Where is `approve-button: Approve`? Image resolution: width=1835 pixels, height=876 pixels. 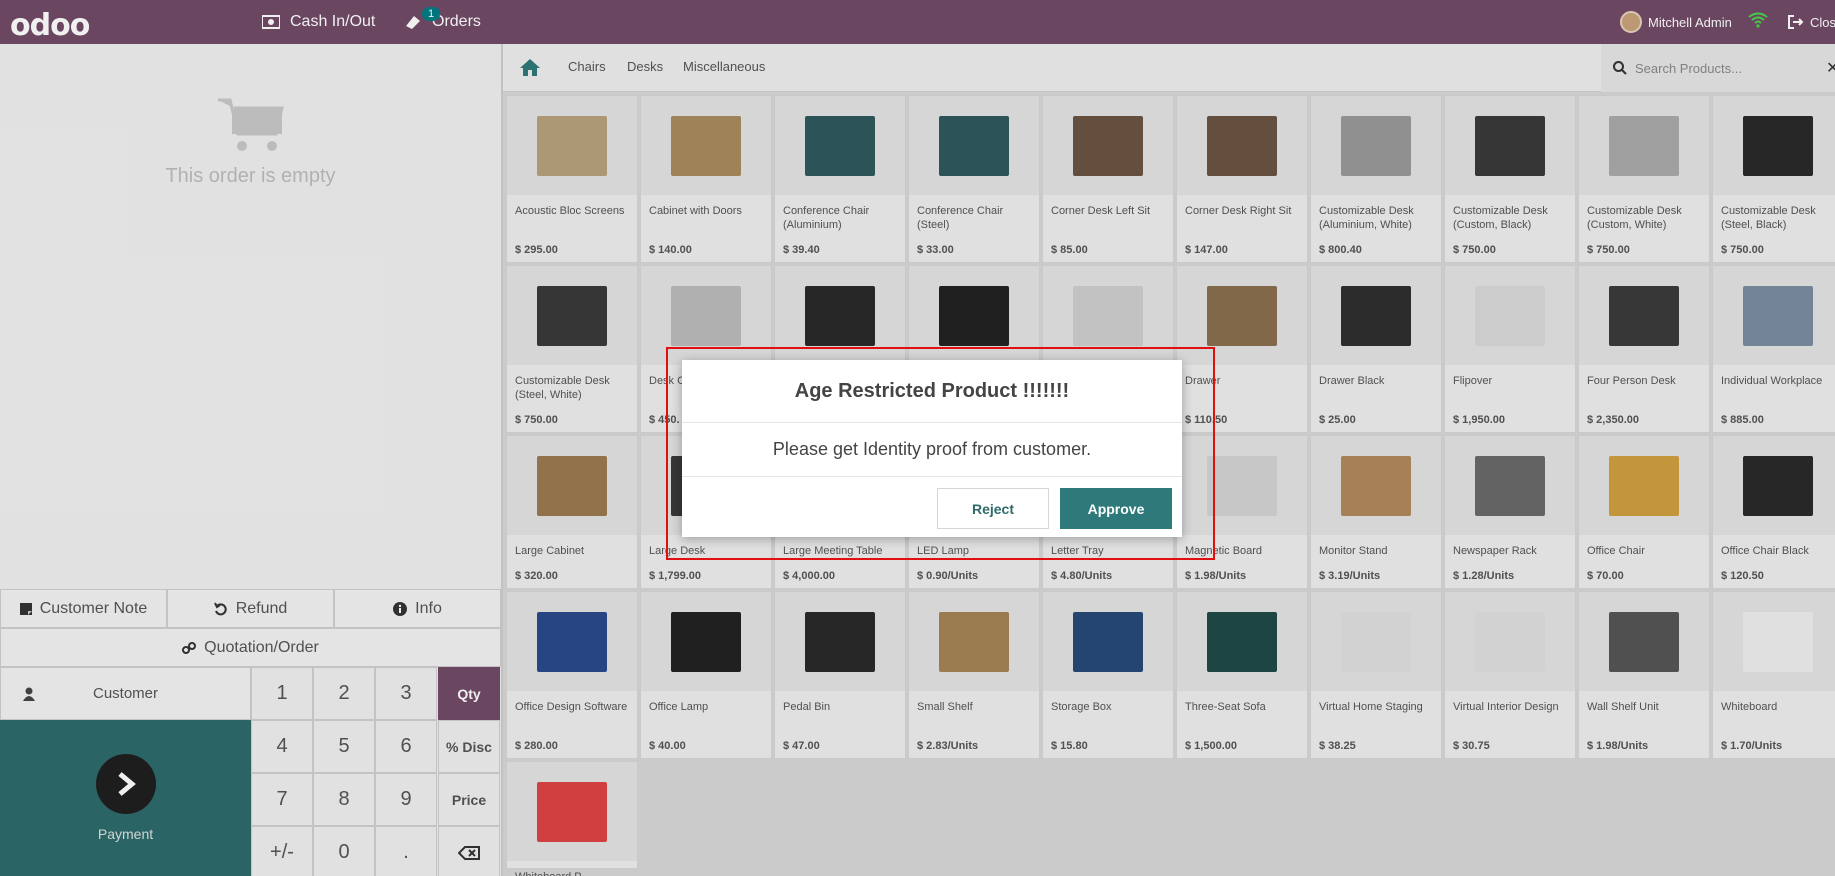 approve-button: Approve is located at coordinates (1116, 508).